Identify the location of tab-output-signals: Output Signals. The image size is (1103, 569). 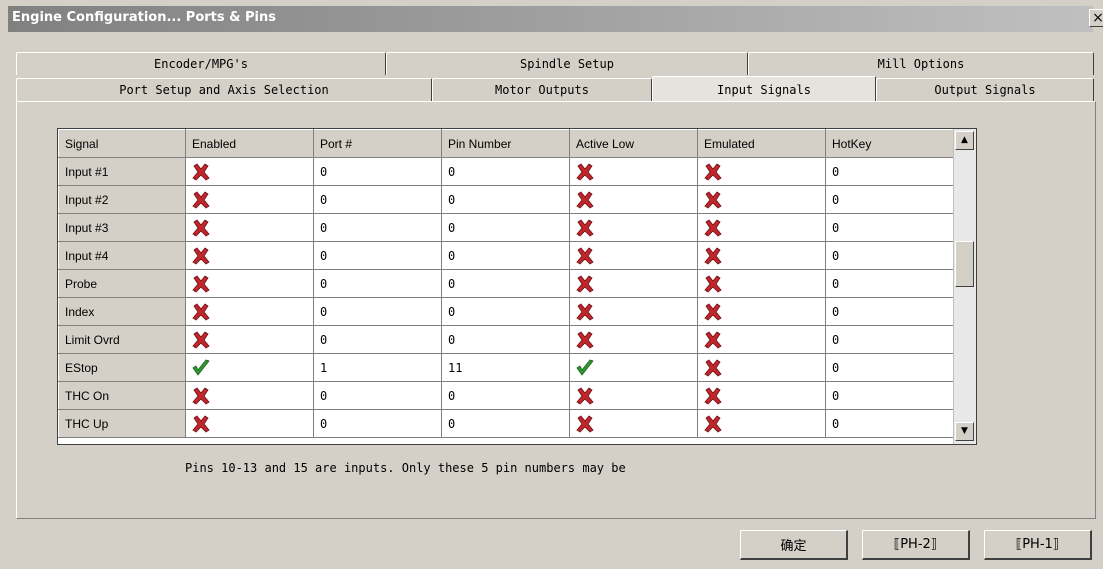
(985, 89).